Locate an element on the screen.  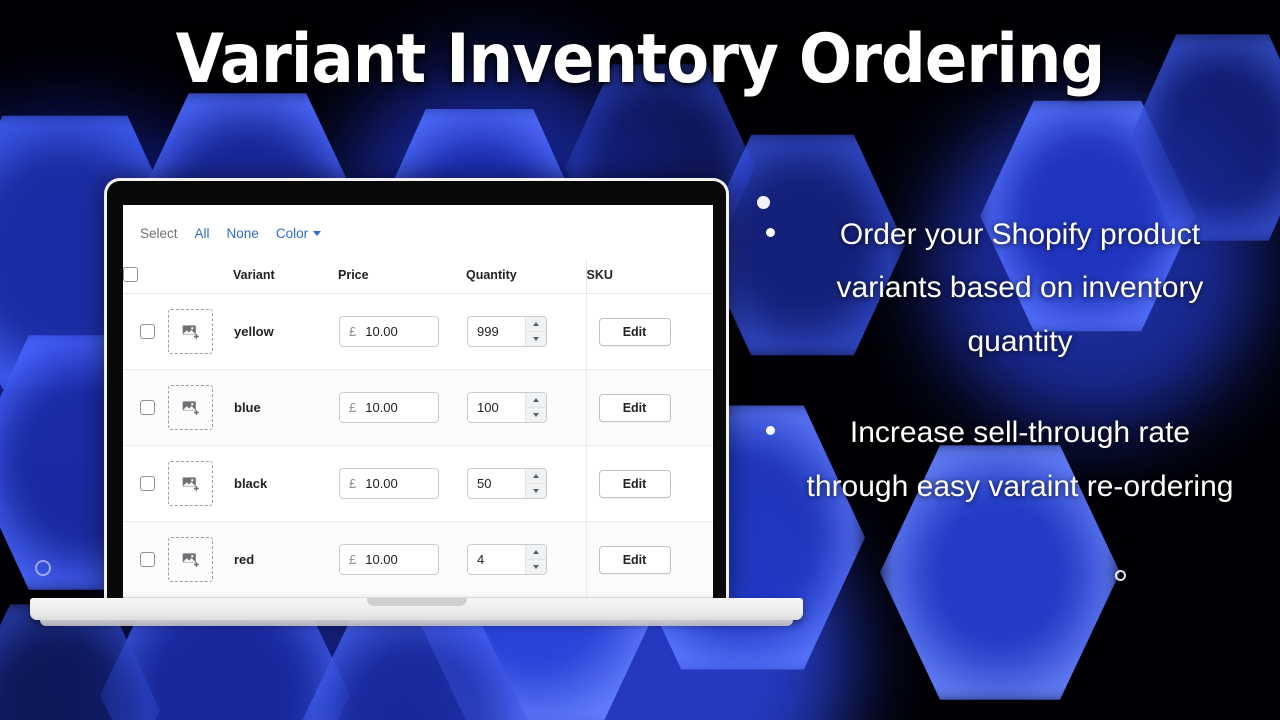
row-quantity-cell: 50 is located at coordinates (526, 483).